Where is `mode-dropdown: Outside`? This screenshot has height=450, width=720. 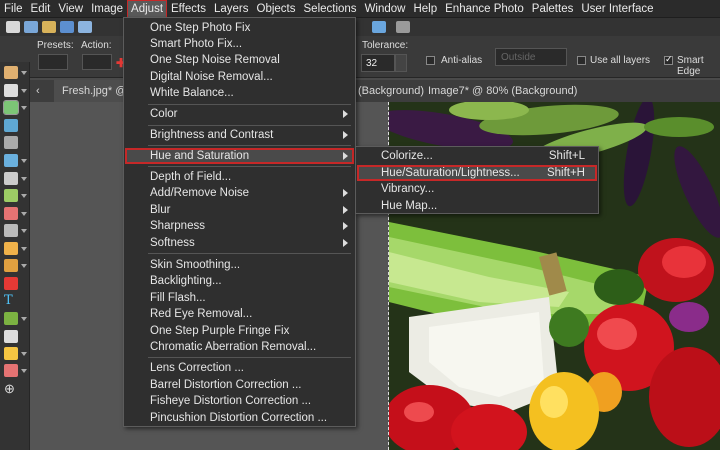 mode-dropdown: Outside is located at coordinates (531, 57).